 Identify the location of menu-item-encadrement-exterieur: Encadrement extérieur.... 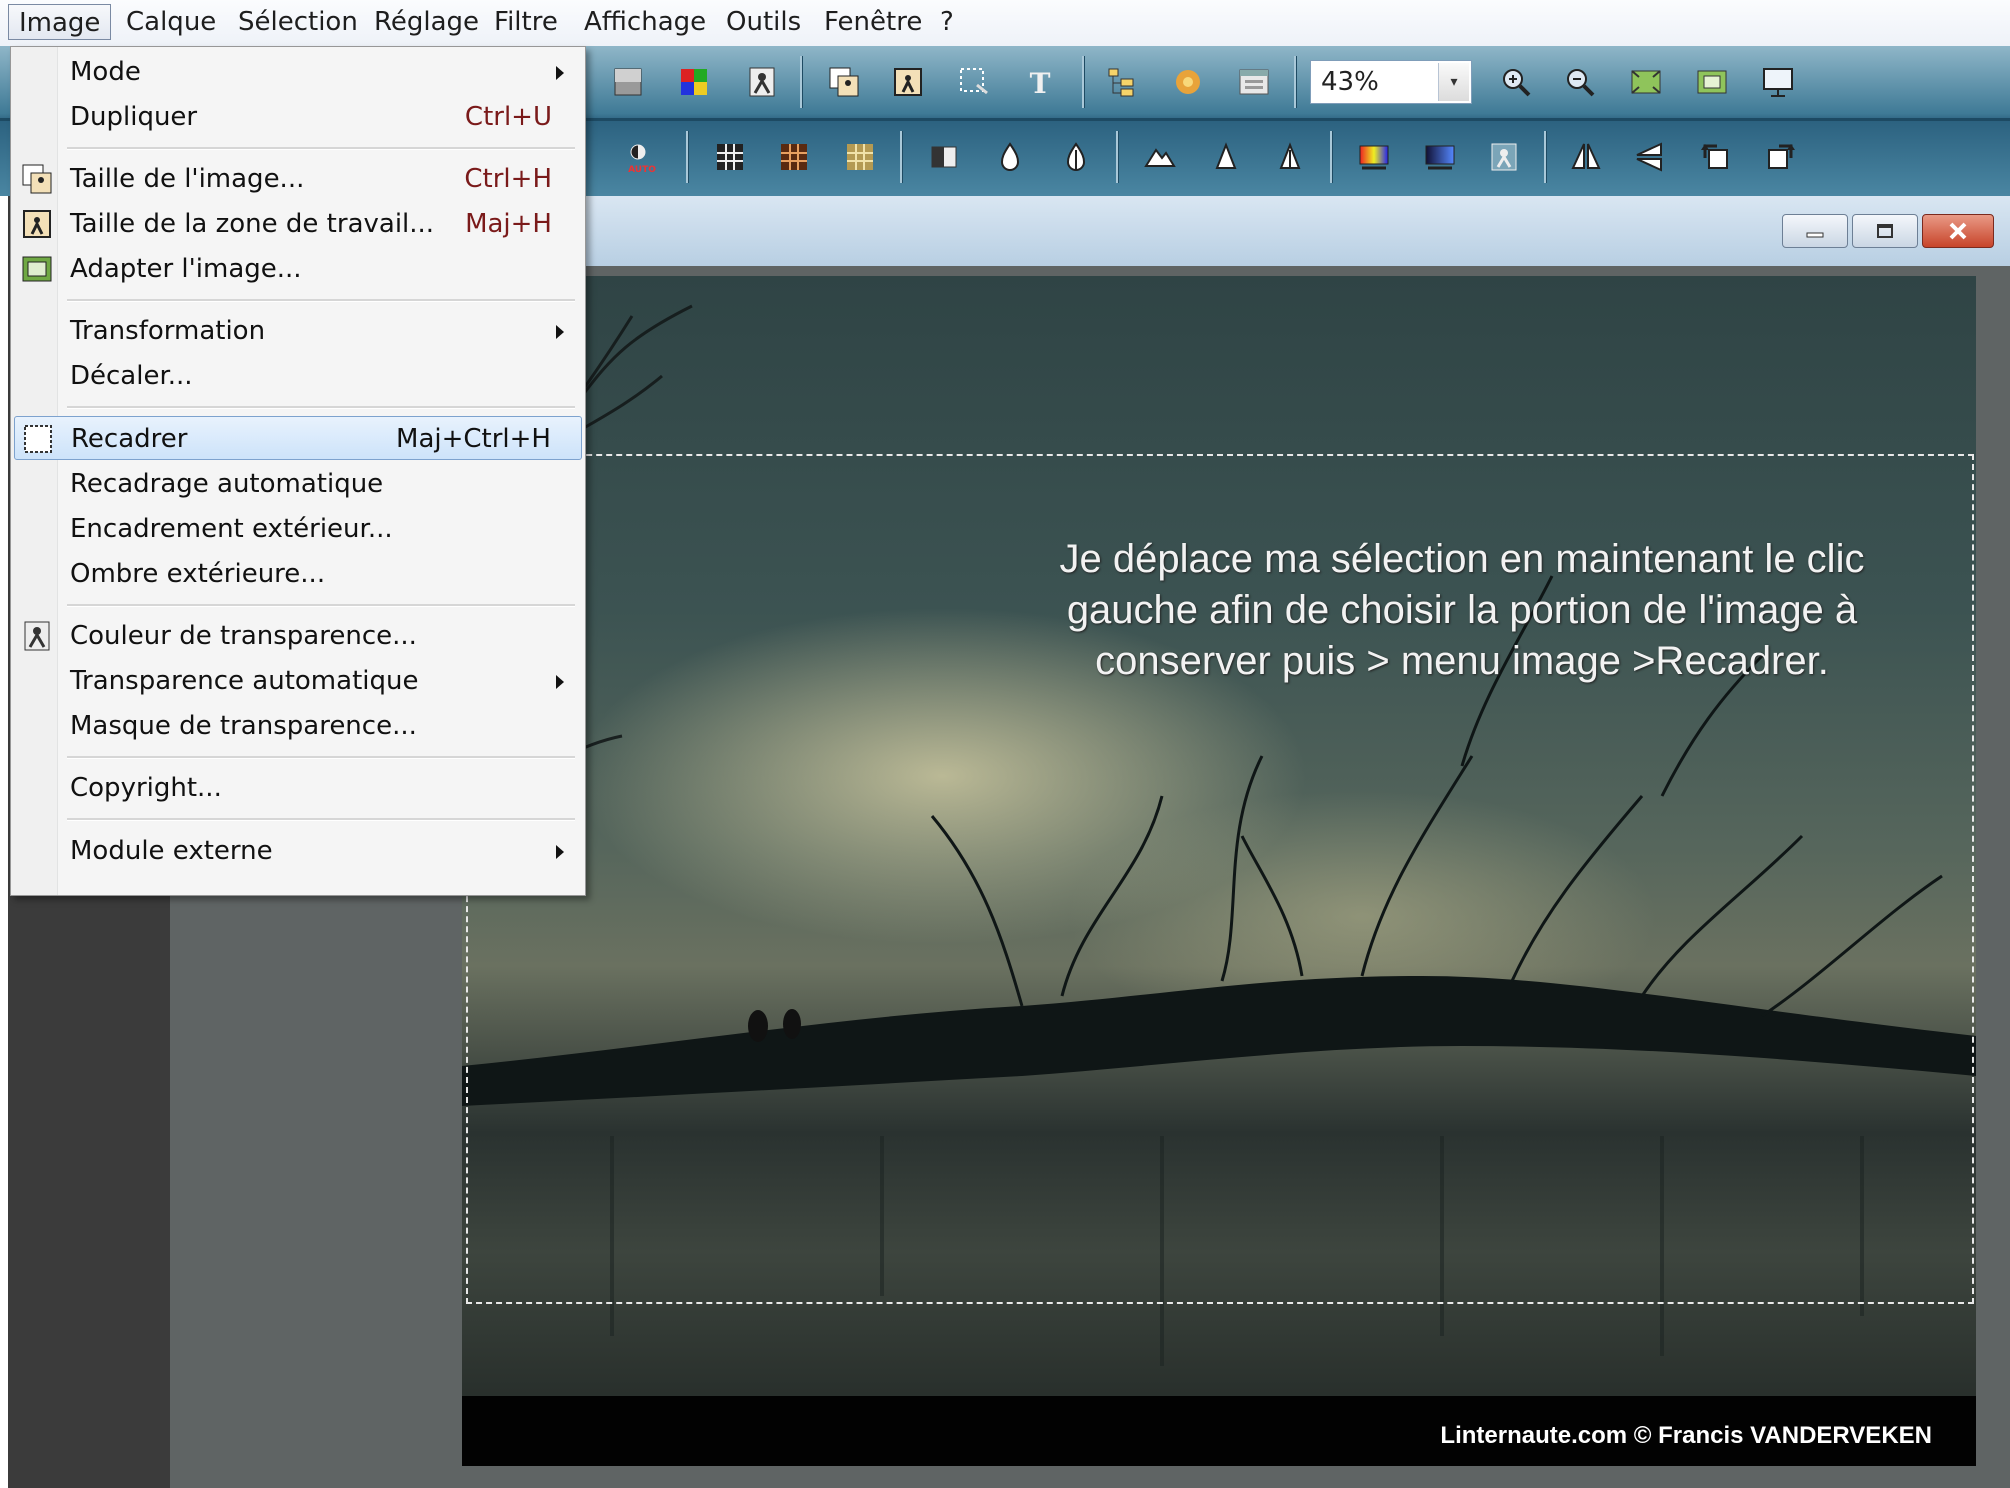
(298, 529).